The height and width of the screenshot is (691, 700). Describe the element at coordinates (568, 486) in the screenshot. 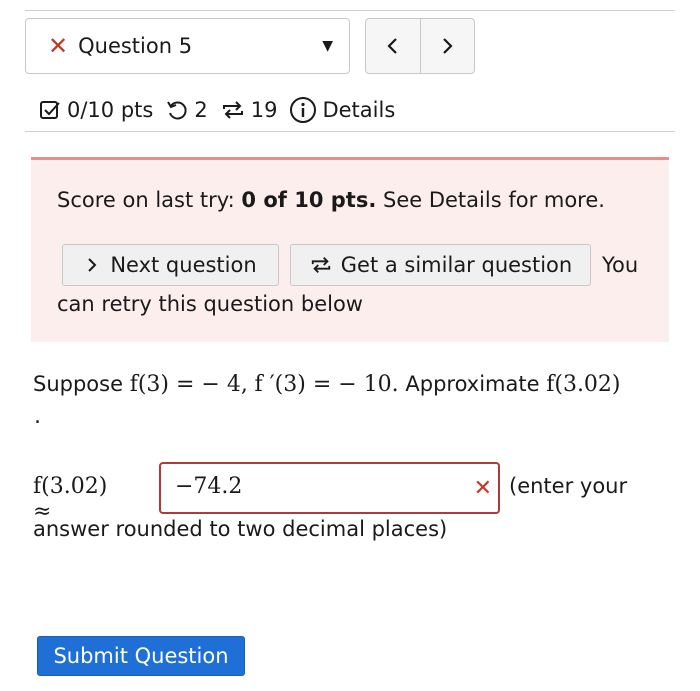

I see `answer-note-start: (enter your` at that location.